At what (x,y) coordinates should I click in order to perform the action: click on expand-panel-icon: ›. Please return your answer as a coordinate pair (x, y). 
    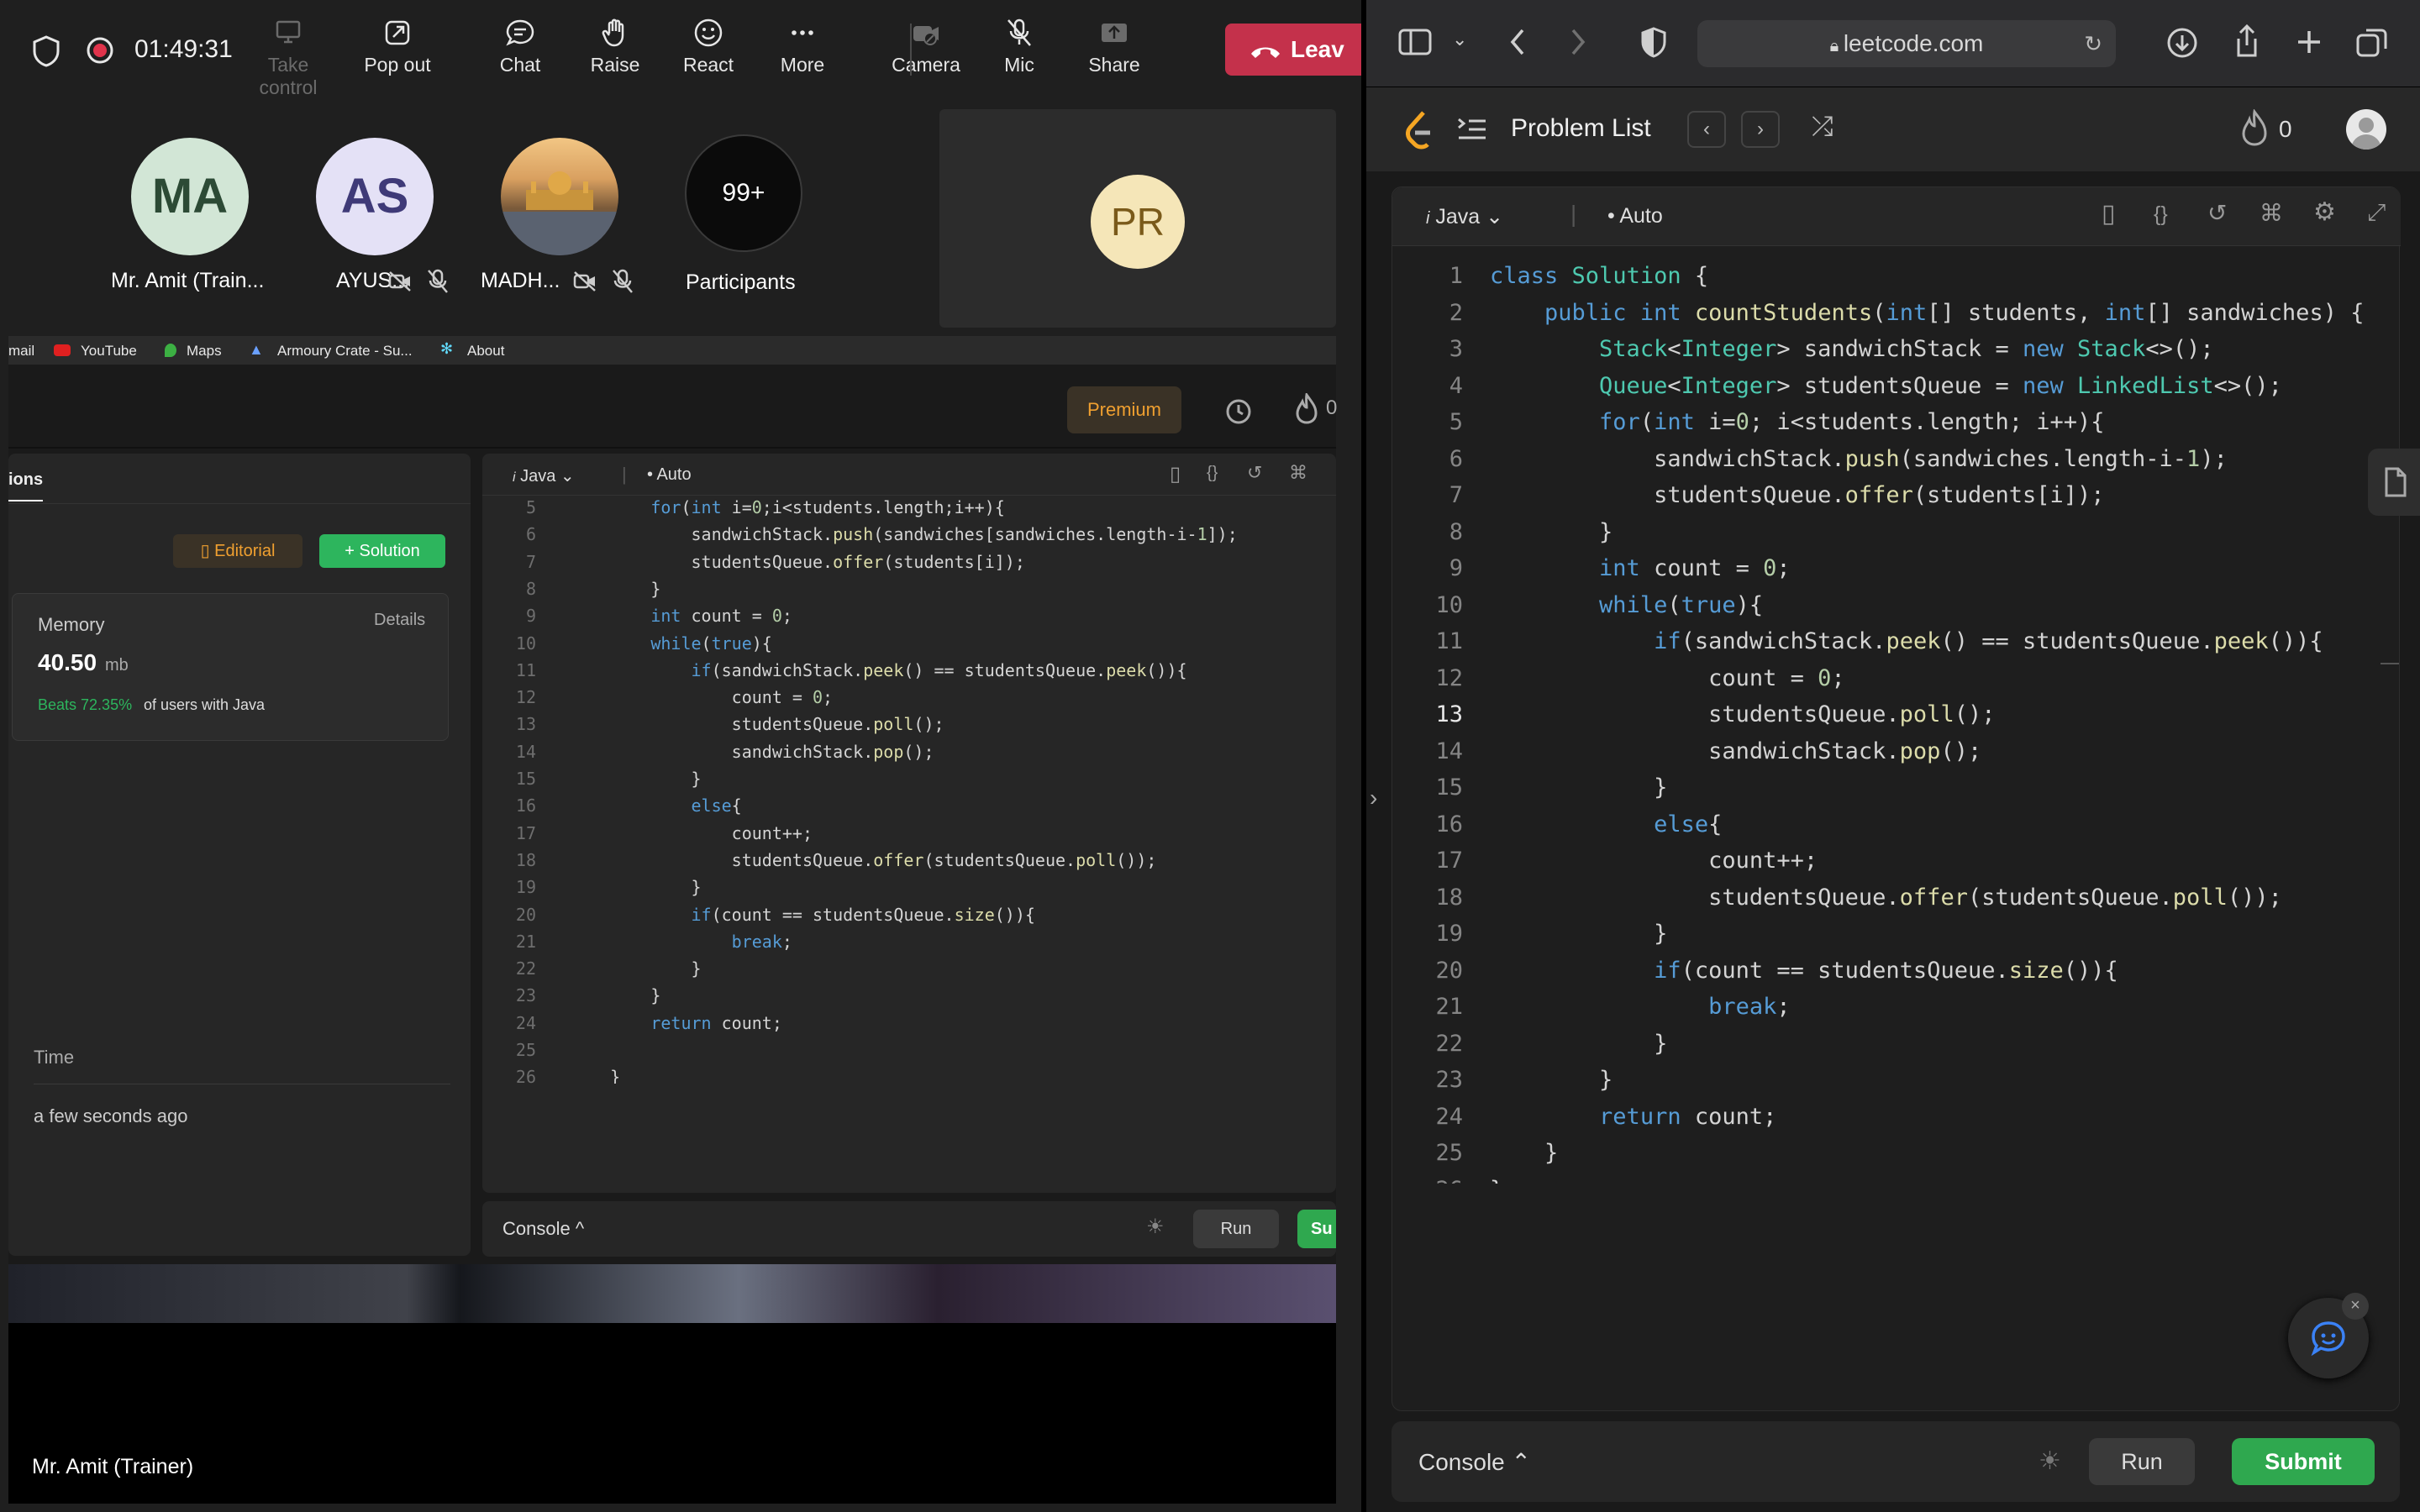
    Looking at the image, I should click on (1374, 798).